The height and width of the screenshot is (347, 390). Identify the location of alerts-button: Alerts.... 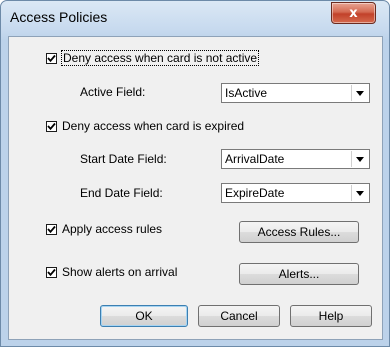
(299, 274).